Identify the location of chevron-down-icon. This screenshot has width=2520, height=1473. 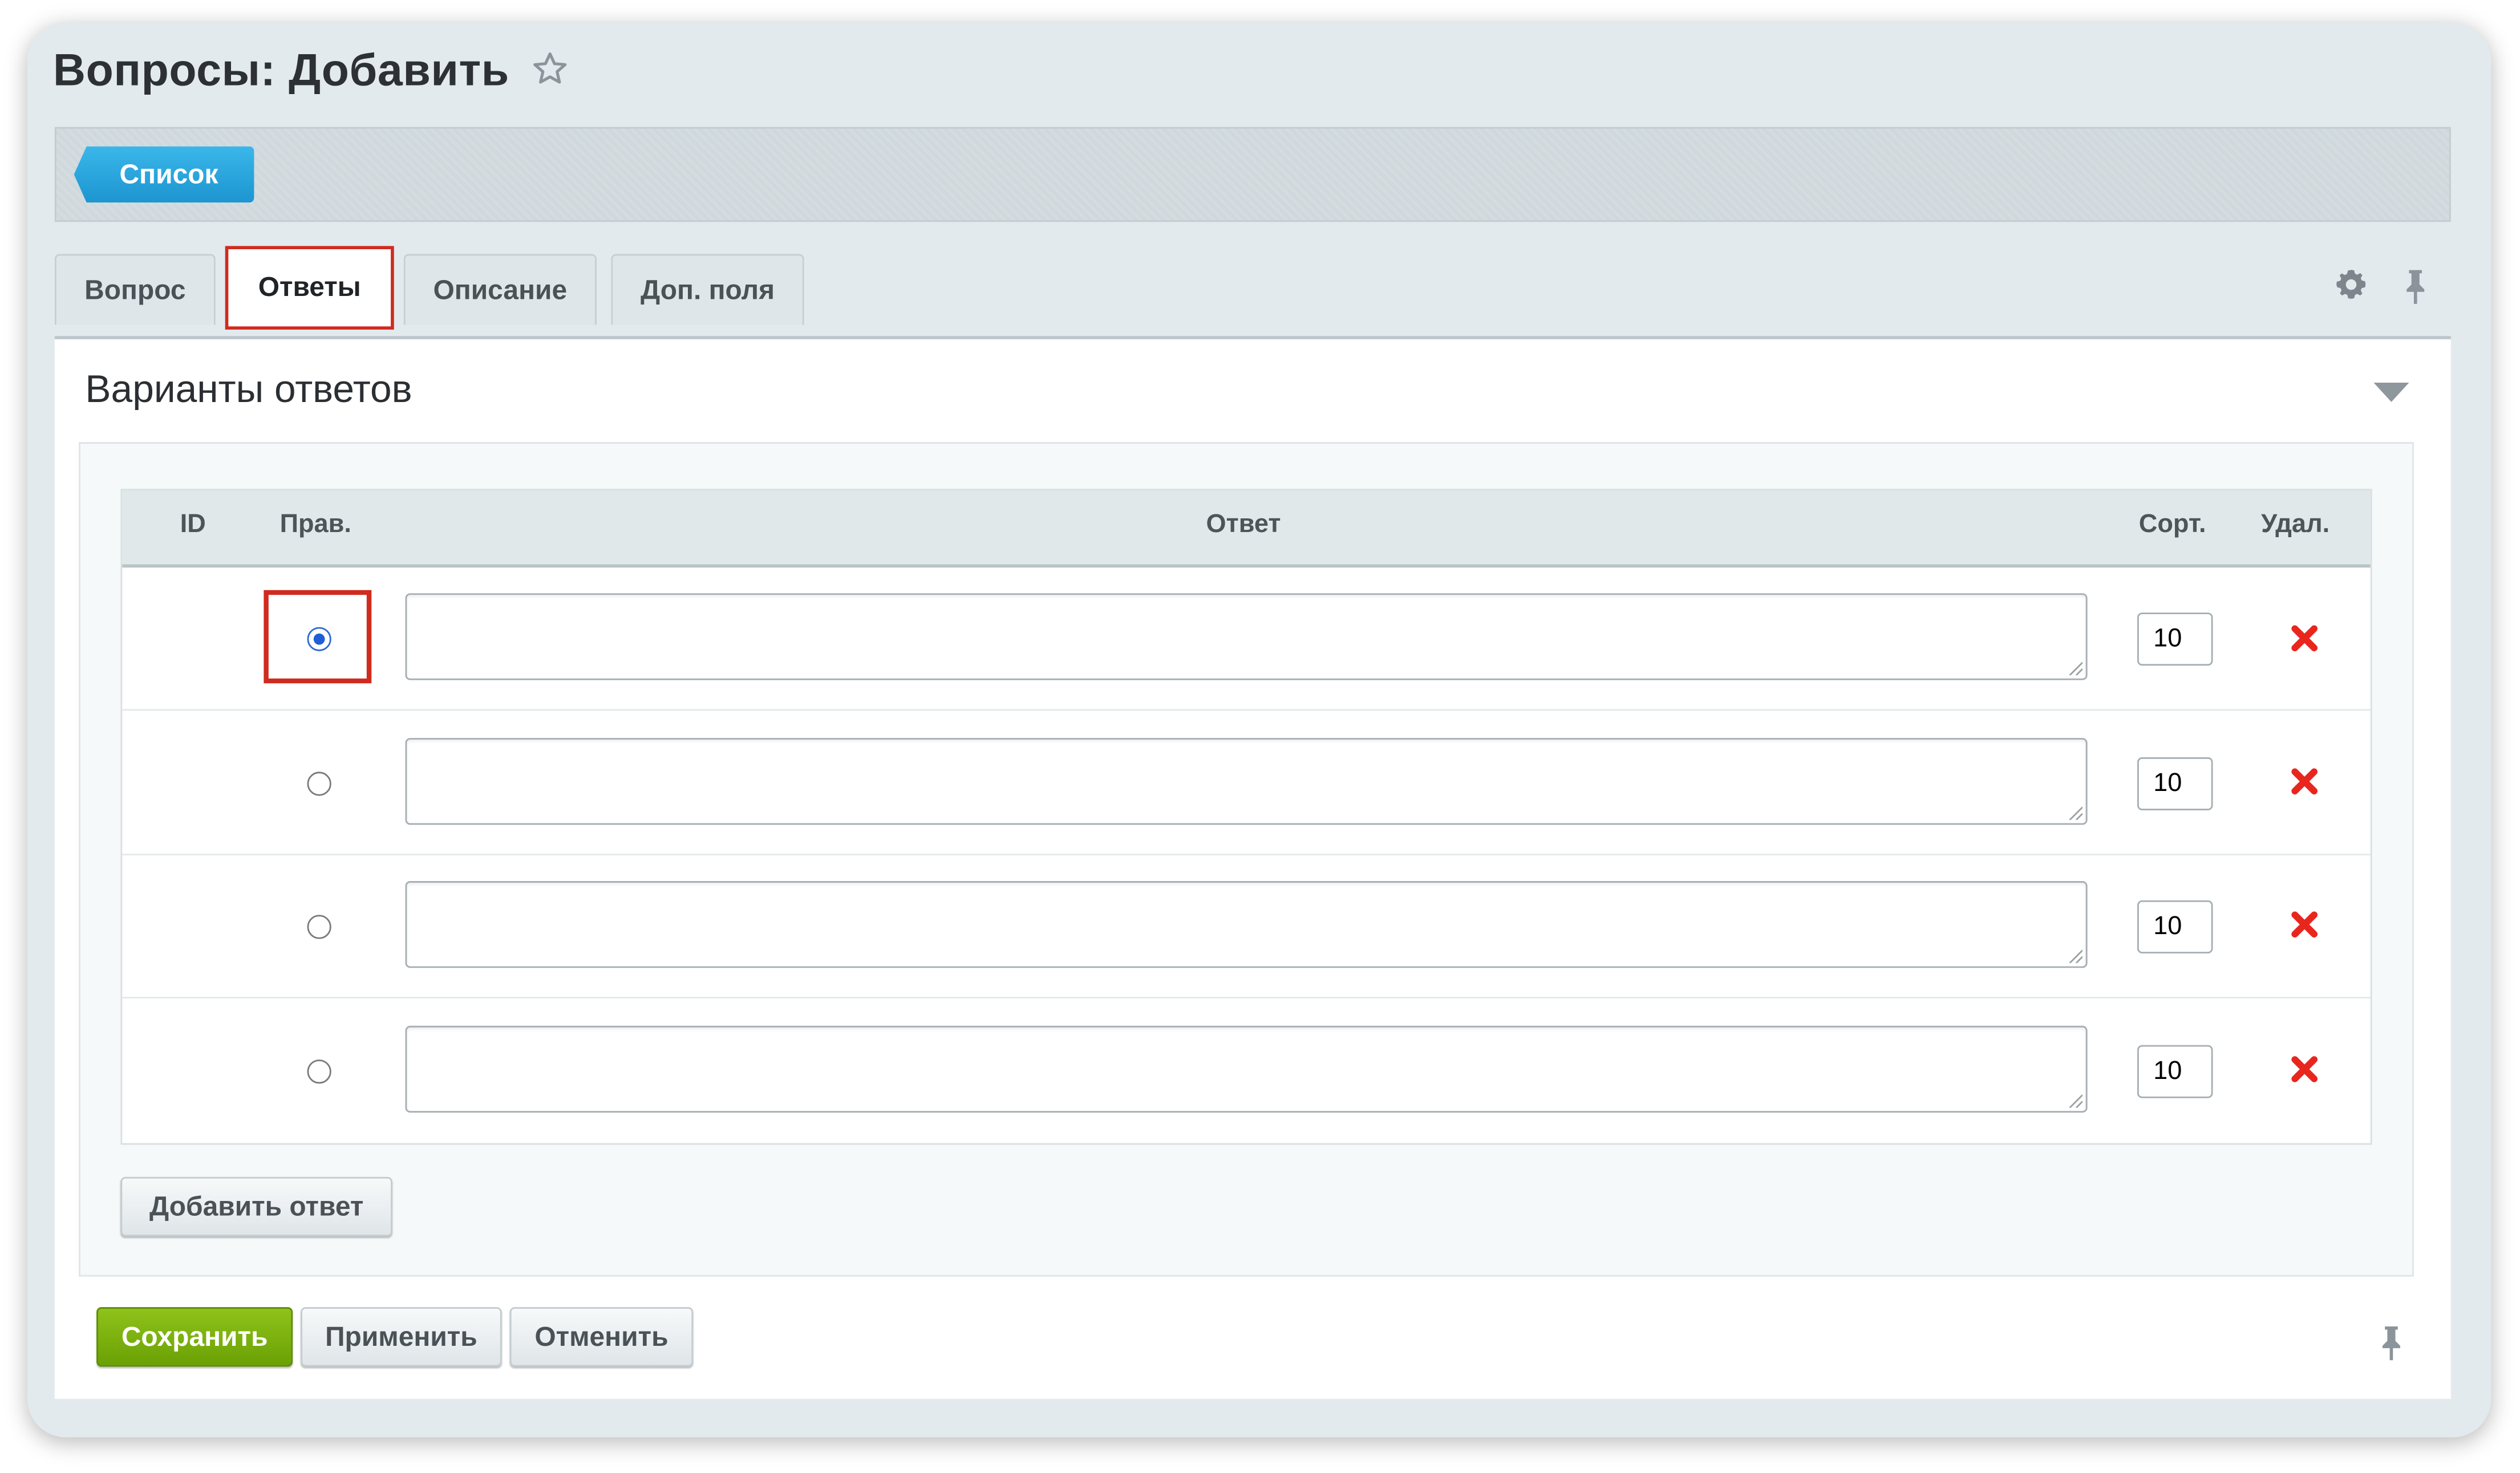
(2391, 392).